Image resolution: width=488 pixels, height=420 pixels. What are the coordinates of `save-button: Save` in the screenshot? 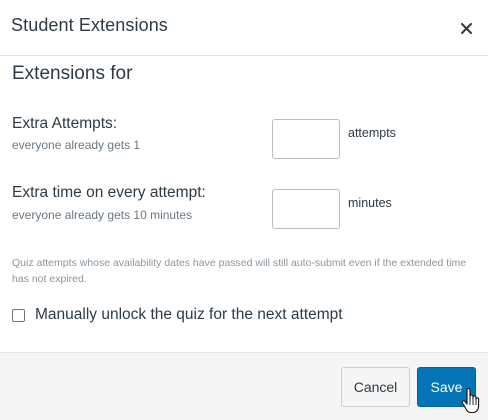 It's located at (446, 387).